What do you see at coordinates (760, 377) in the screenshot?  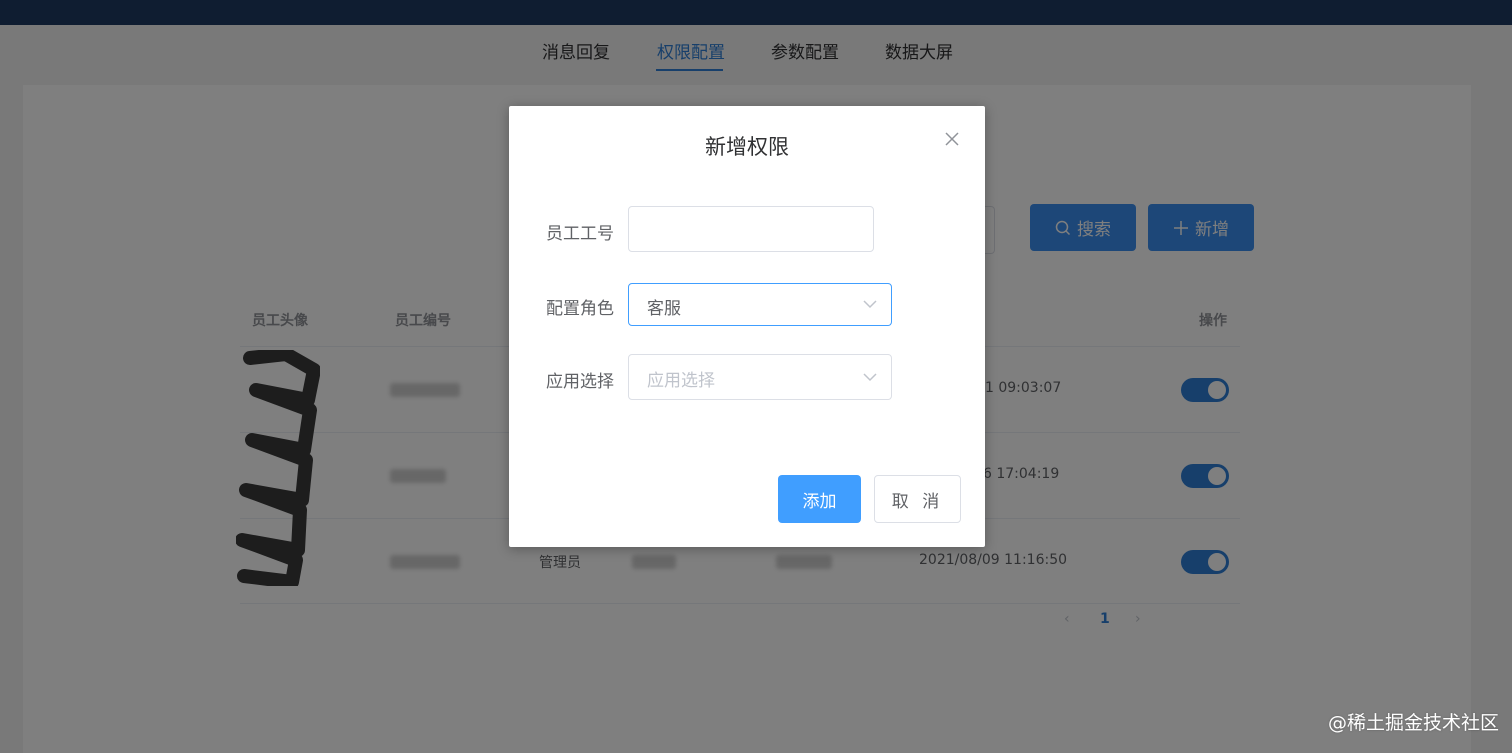 I see `app-select: 应用选择` at bounding box center [760, 377].